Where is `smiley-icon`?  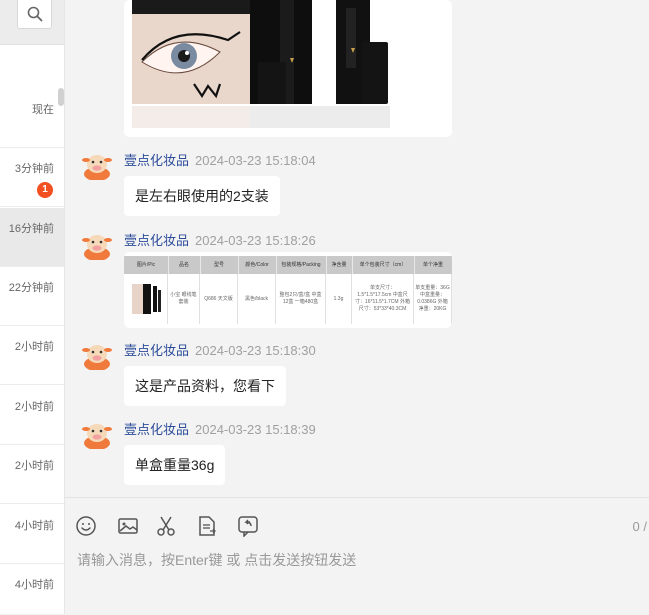
smiley-icon is located at coordinates (86, 526).